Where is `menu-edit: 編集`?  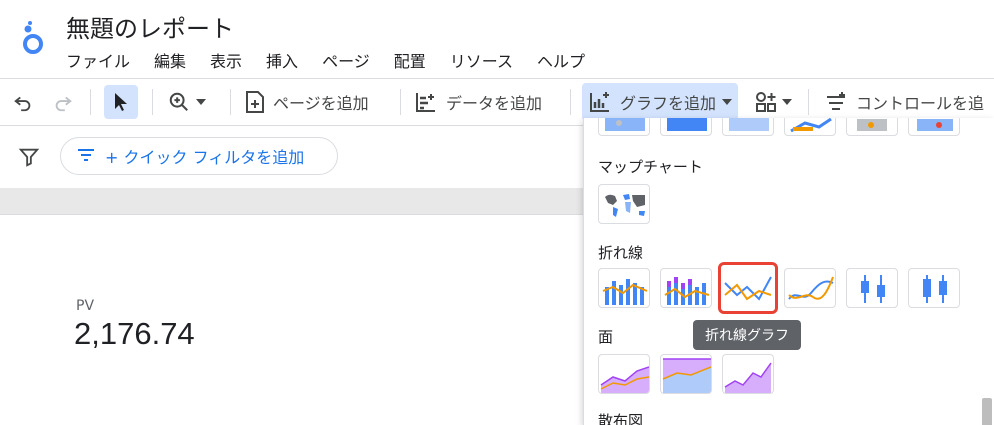 menu-edit: 編集 is located at coordinates (170, 60).